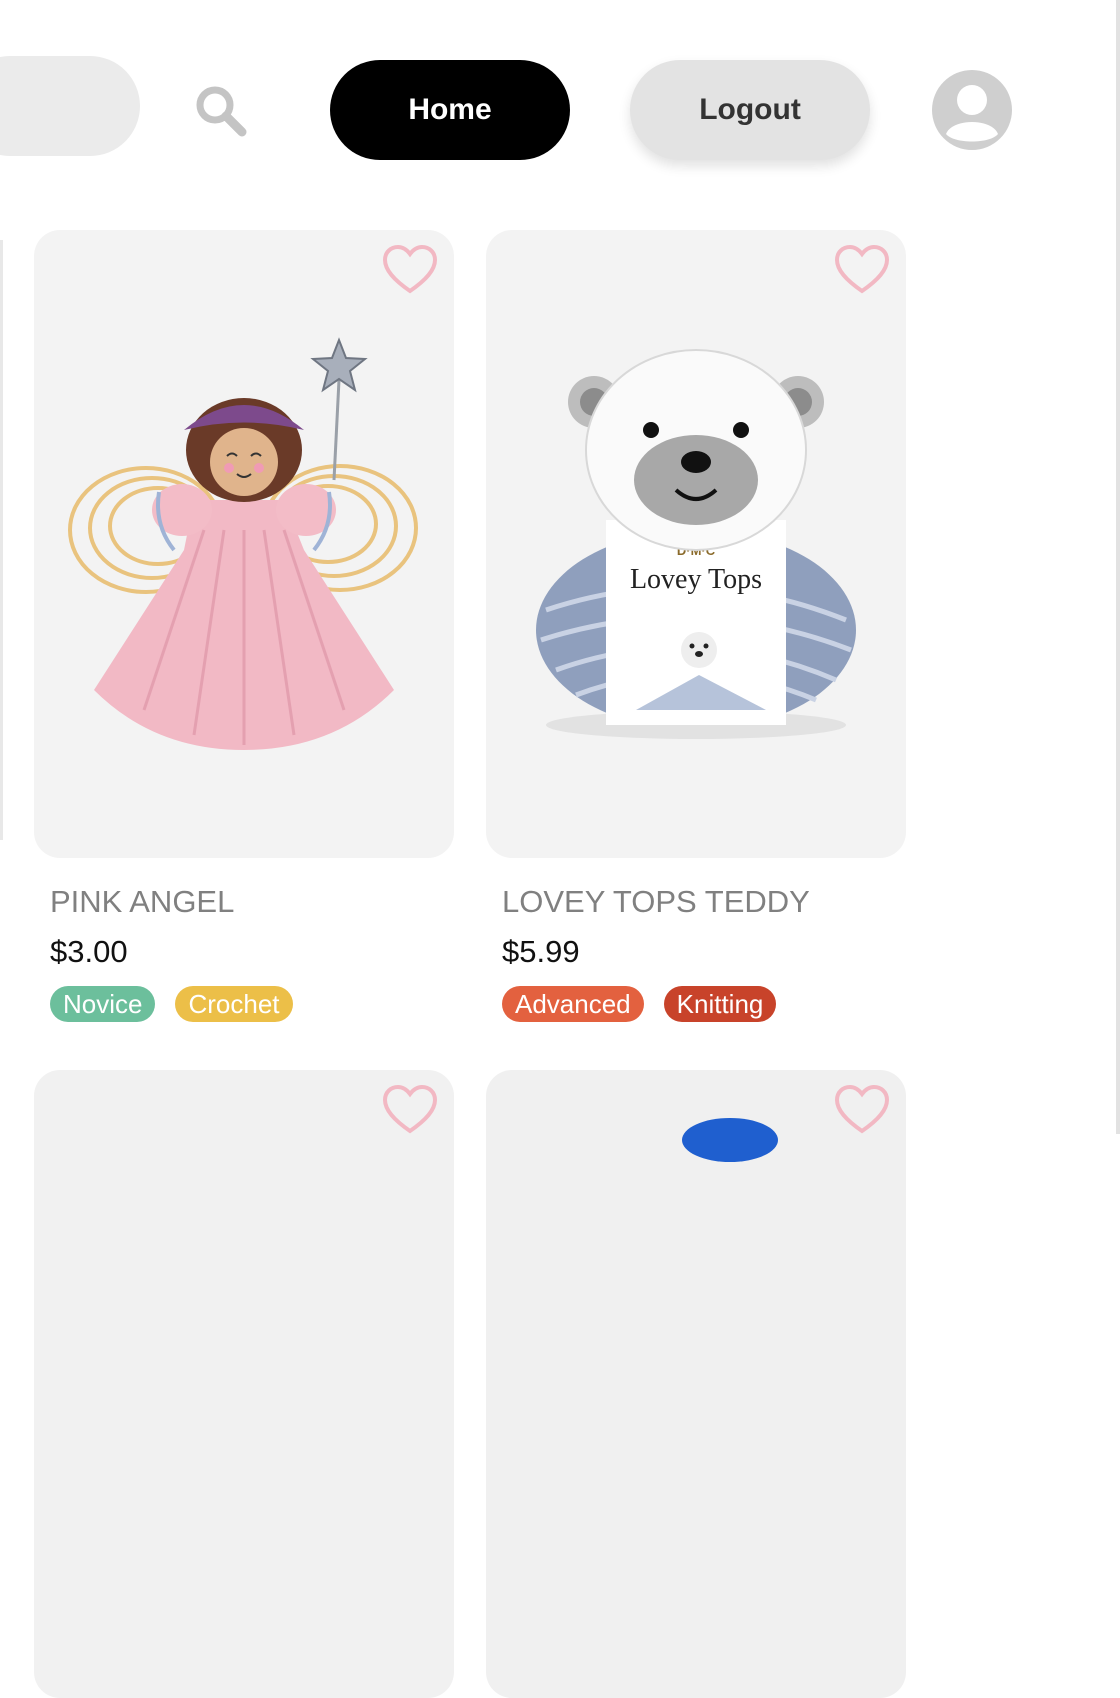  Describe the element at coordinates (972, 110) in the screenshot. I see `user-avatar-icon` at that location.